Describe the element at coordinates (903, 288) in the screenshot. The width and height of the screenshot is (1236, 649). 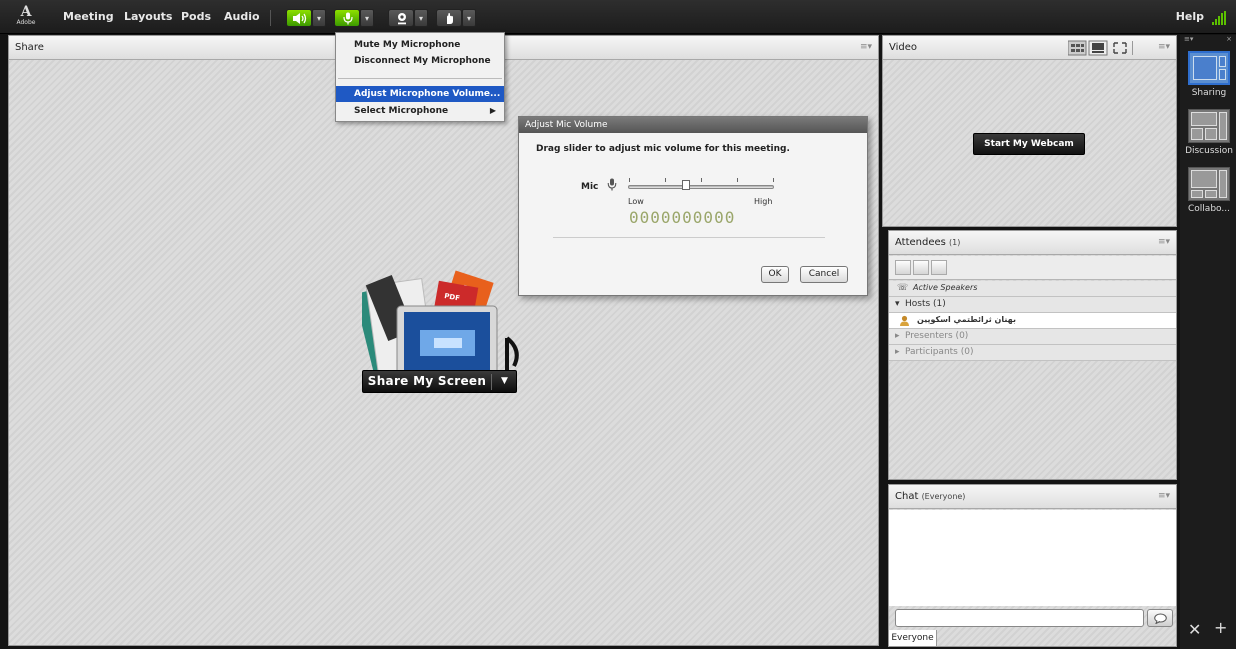
I see `phone-icon: ☏` at that location.